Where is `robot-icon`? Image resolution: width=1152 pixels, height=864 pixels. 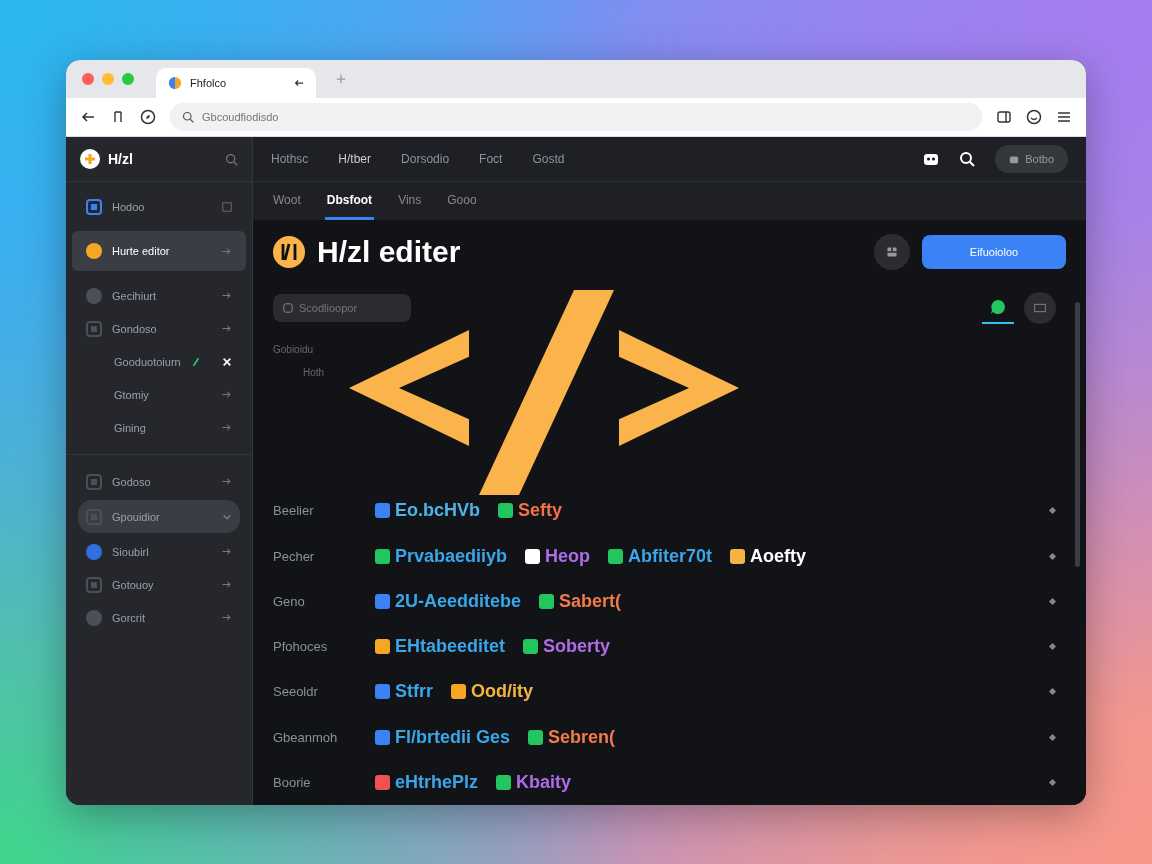
robot-icon is located at coordinates (931, 159).